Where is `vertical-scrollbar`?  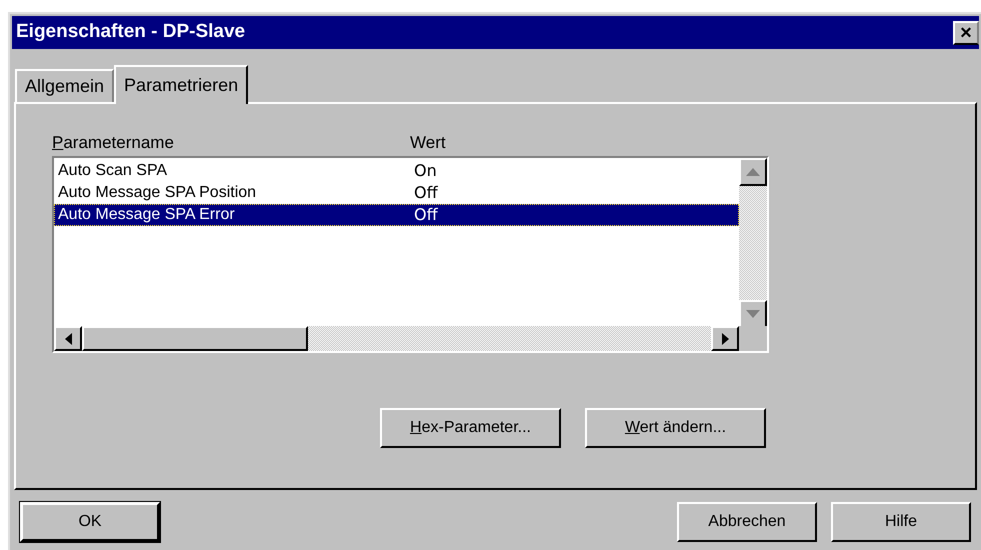
vertical-scrollbar is located at coordinates (753, 243).